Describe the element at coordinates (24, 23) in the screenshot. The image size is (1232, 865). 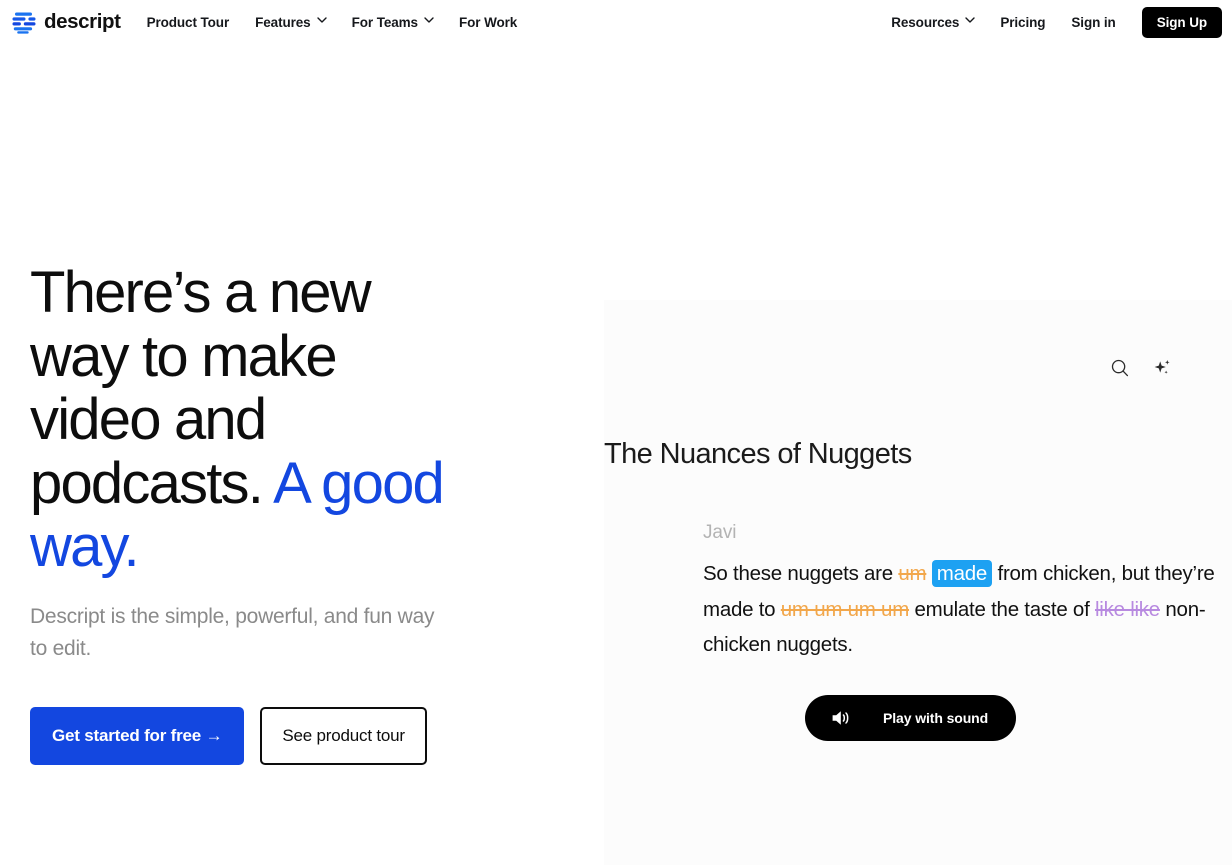
I see `descript-logo-icon` at that location.